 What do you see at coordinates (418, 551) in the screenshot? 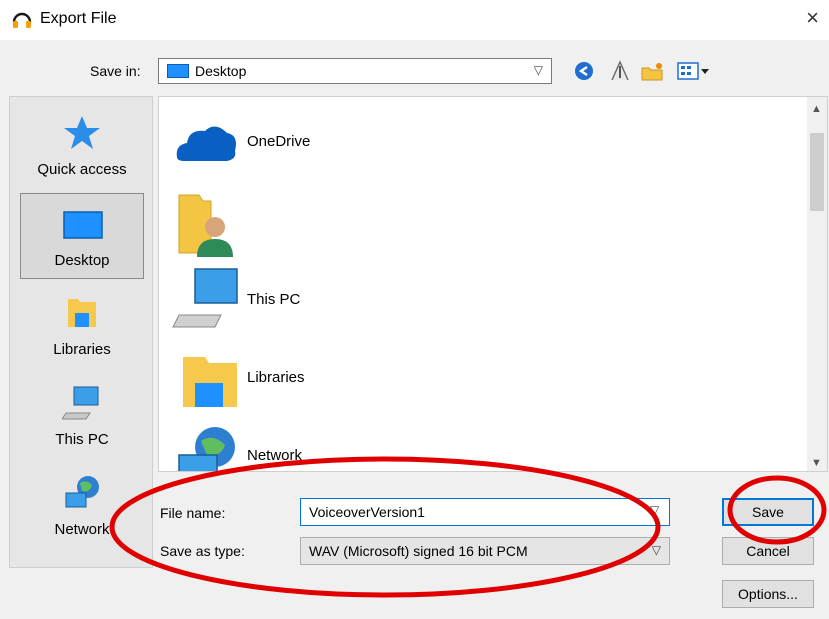
I see `save-as-type-value: WAV (Microsoft) signed 16 bit PCM` at bounding box center [418, 551].